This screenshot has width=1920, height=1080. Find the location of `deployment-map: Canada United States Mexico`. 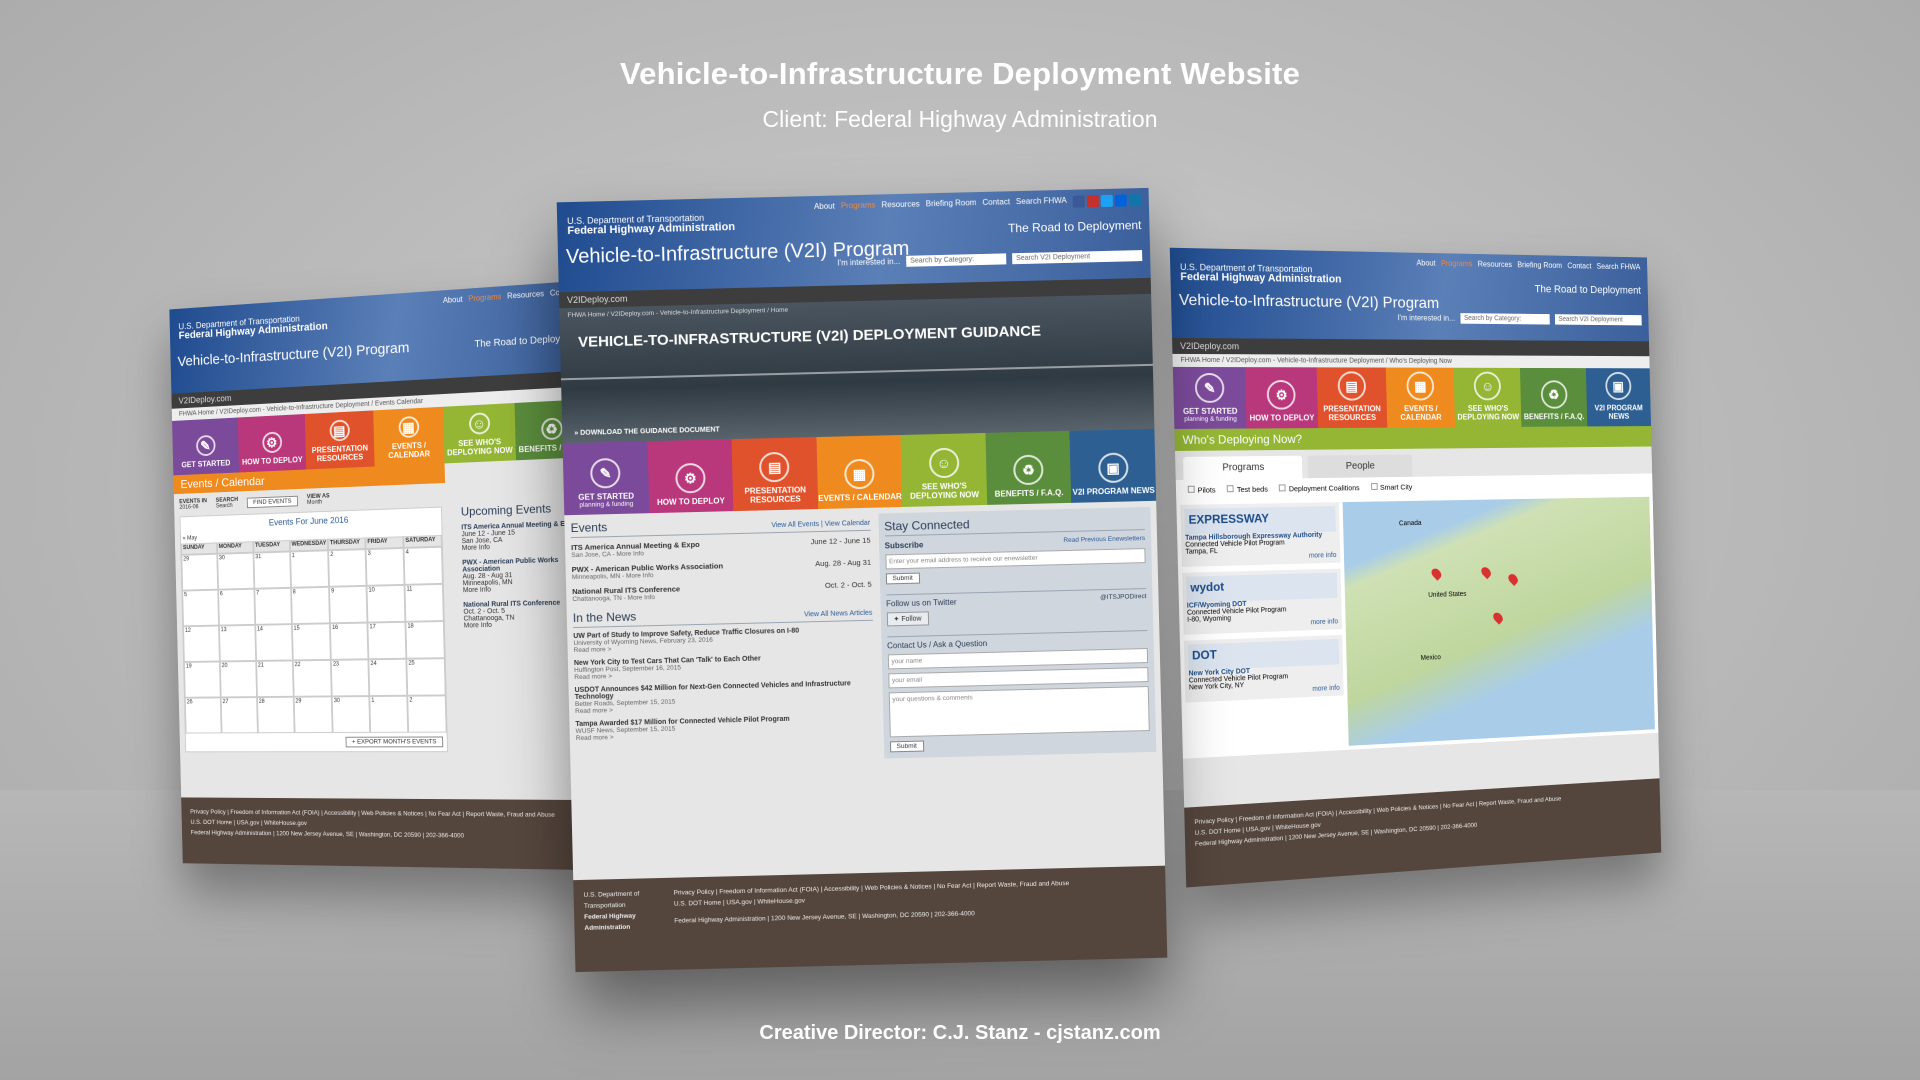

deployment-map: Canada United States Mexico is located at coordinates (1498, 621).